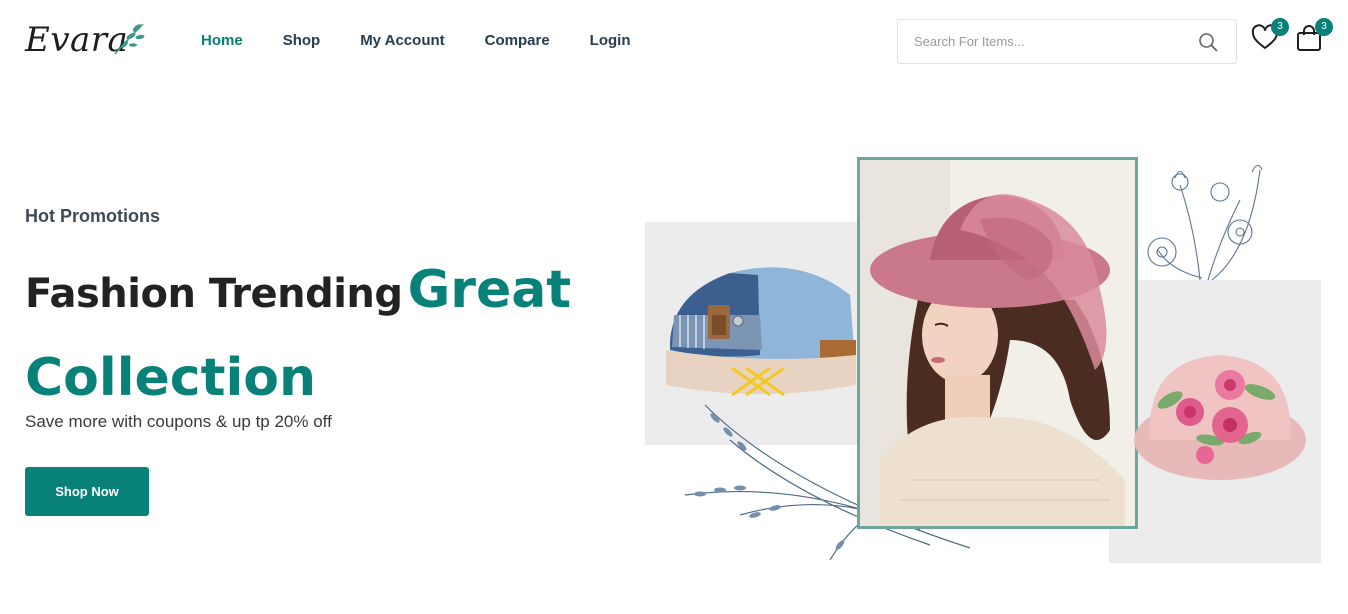 The width and height of the screenshot is (1348, 614). I want to click on search-icon, so click(1208, 42).